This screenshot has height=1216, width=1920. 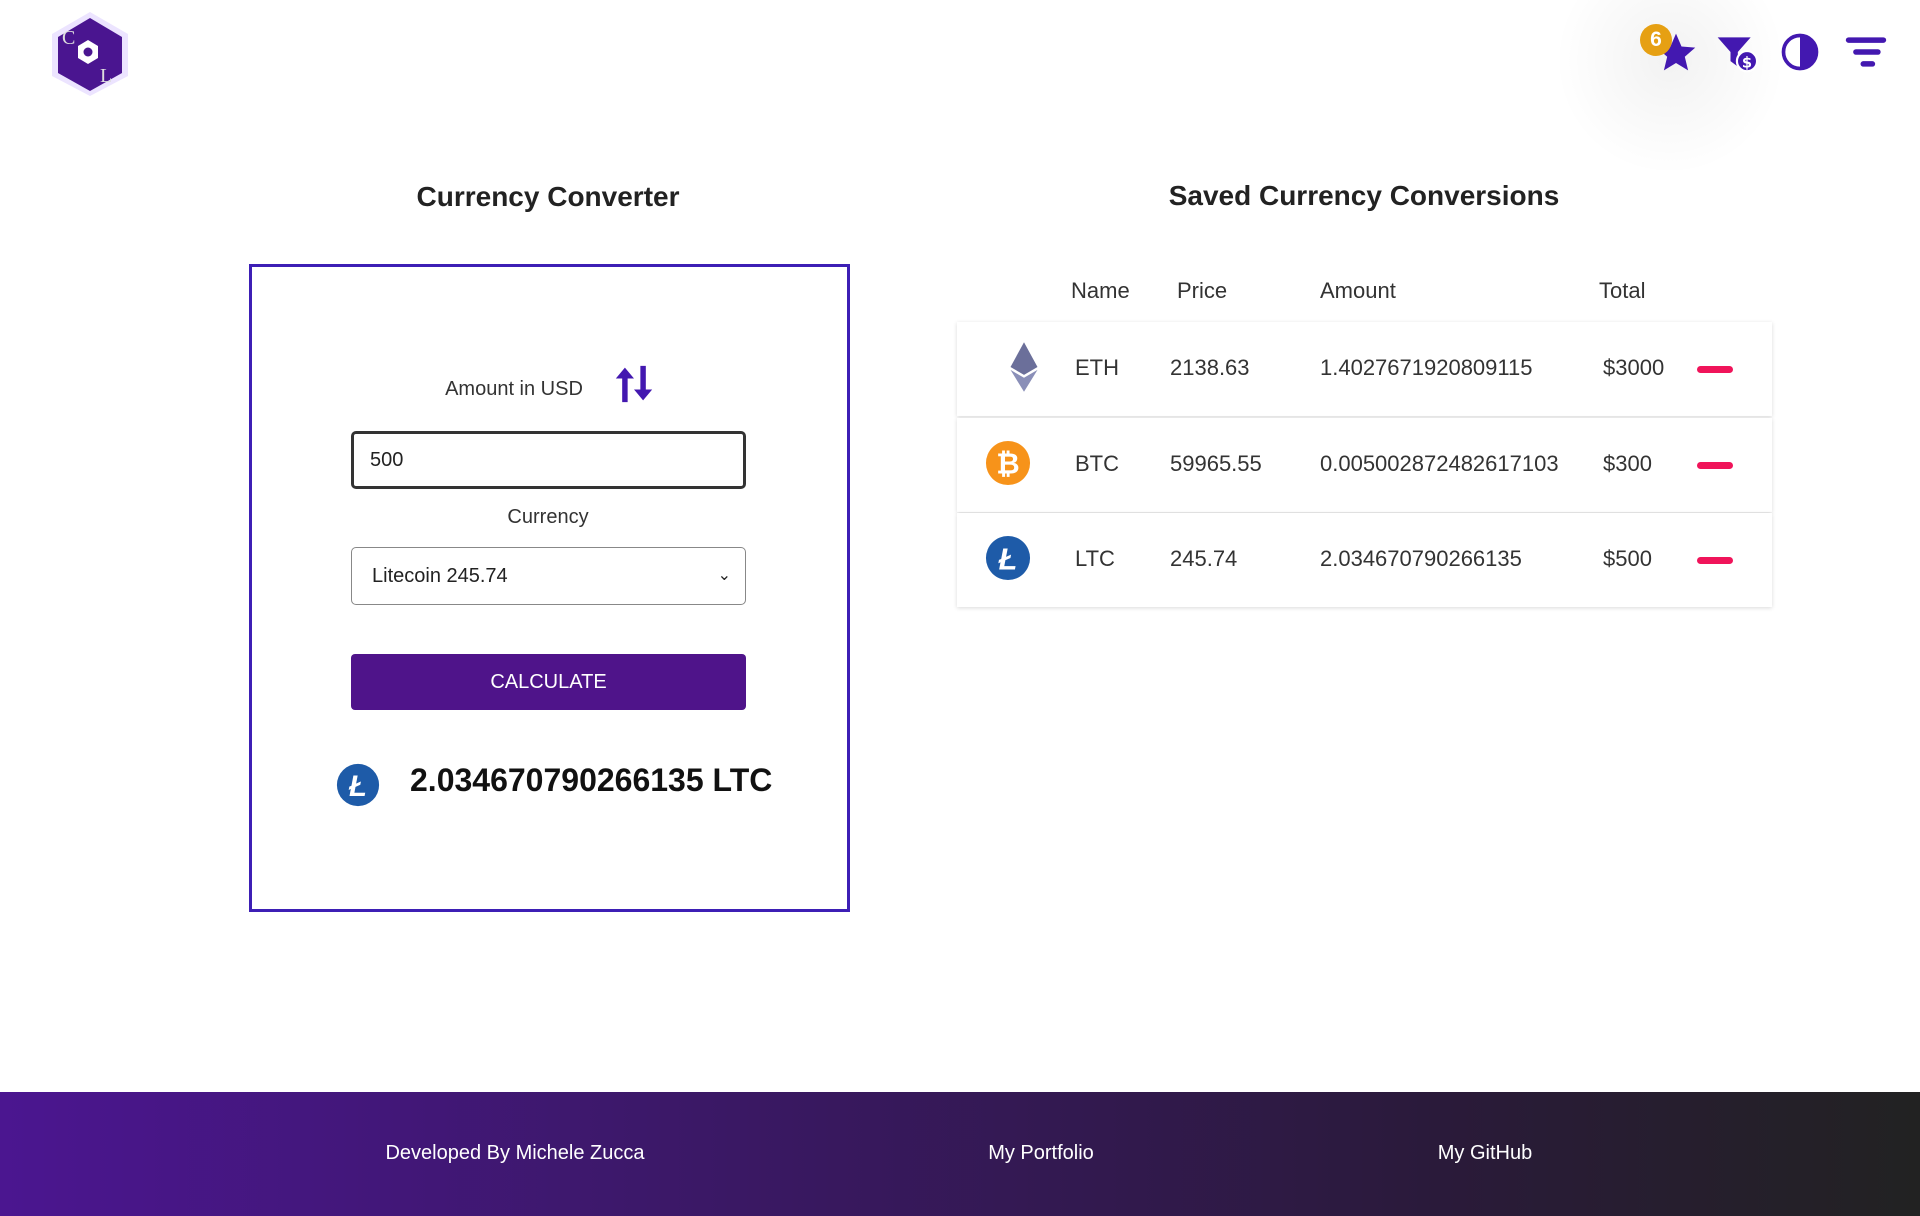 I want to click on row-amount: 2.034670790266135, so click(x=1421, y=558).